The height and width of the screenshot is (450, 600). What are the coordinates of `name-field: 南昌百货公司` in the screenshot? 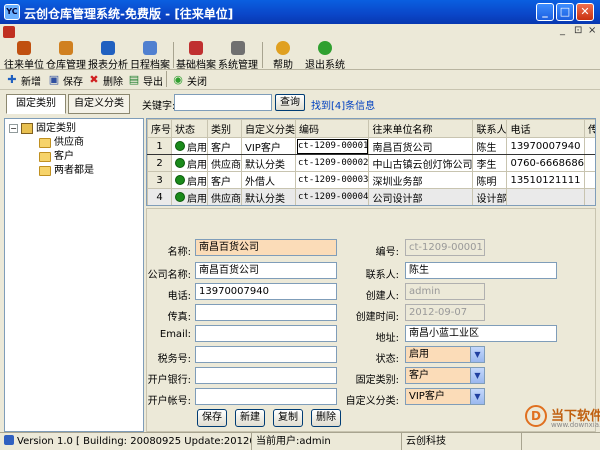 It's located at (266, 247).